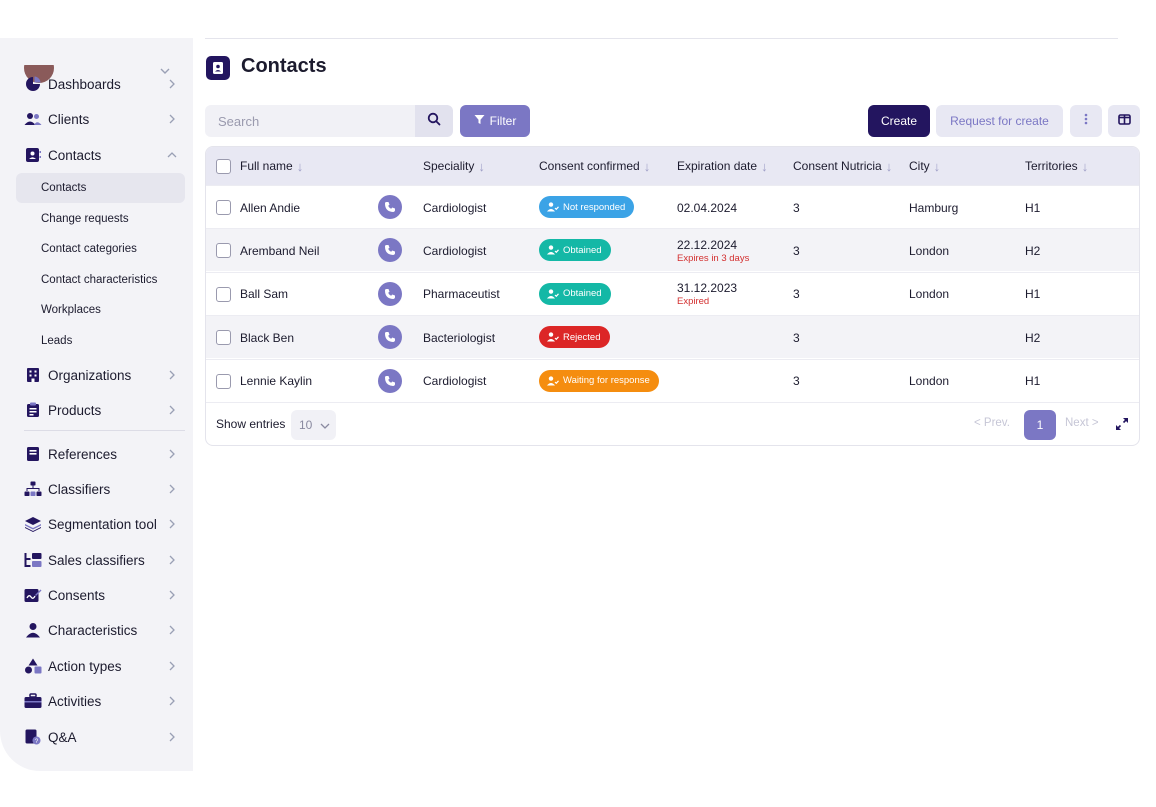 The height and width of the screenshot is (807, 1156). I want to click on search-button, so click(434, 121).